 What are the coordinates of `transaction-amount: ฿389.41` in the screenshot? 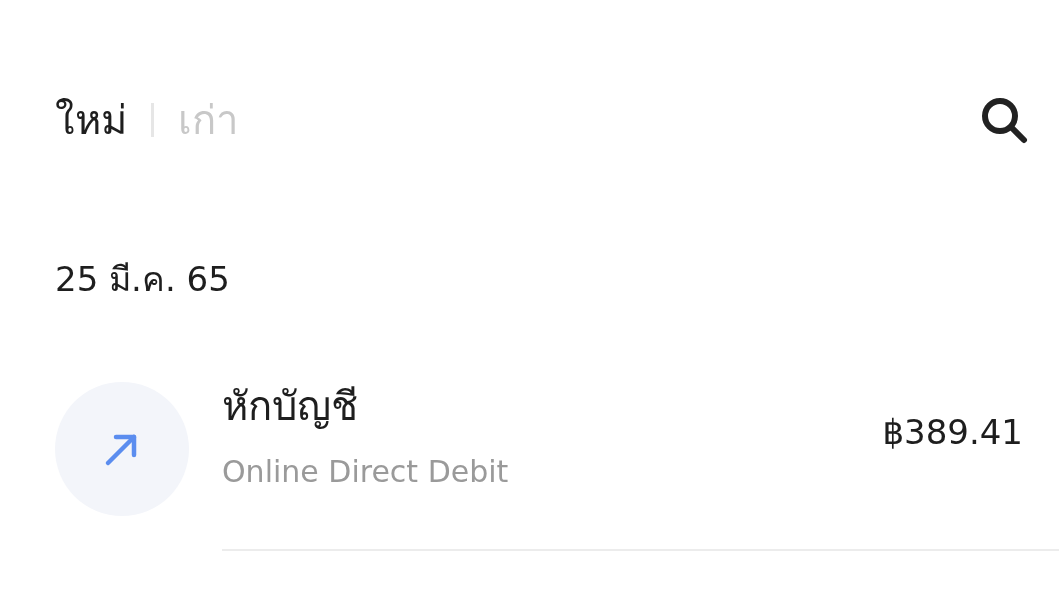 It's located at (952, 431).